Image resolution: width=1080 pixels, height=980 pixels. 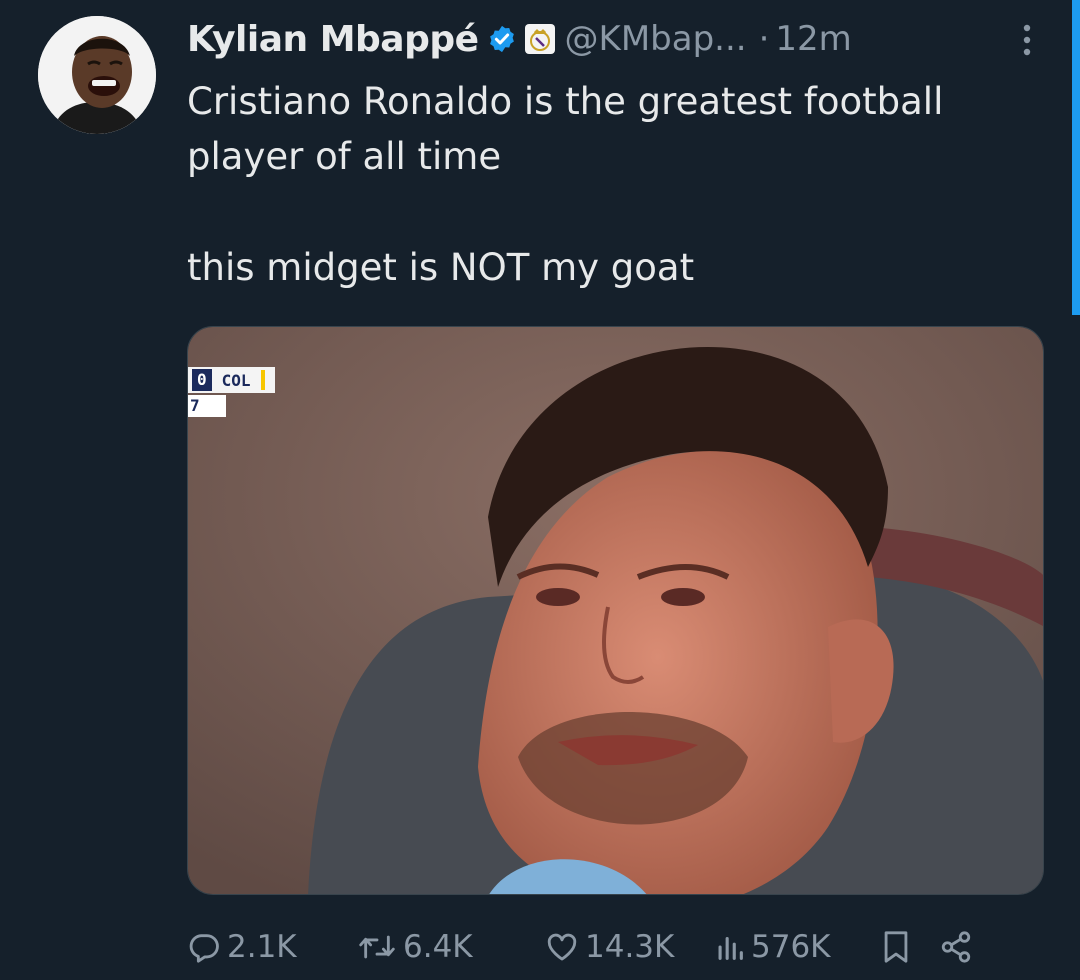 I want to click on share-button, so click(x=956, y=947).